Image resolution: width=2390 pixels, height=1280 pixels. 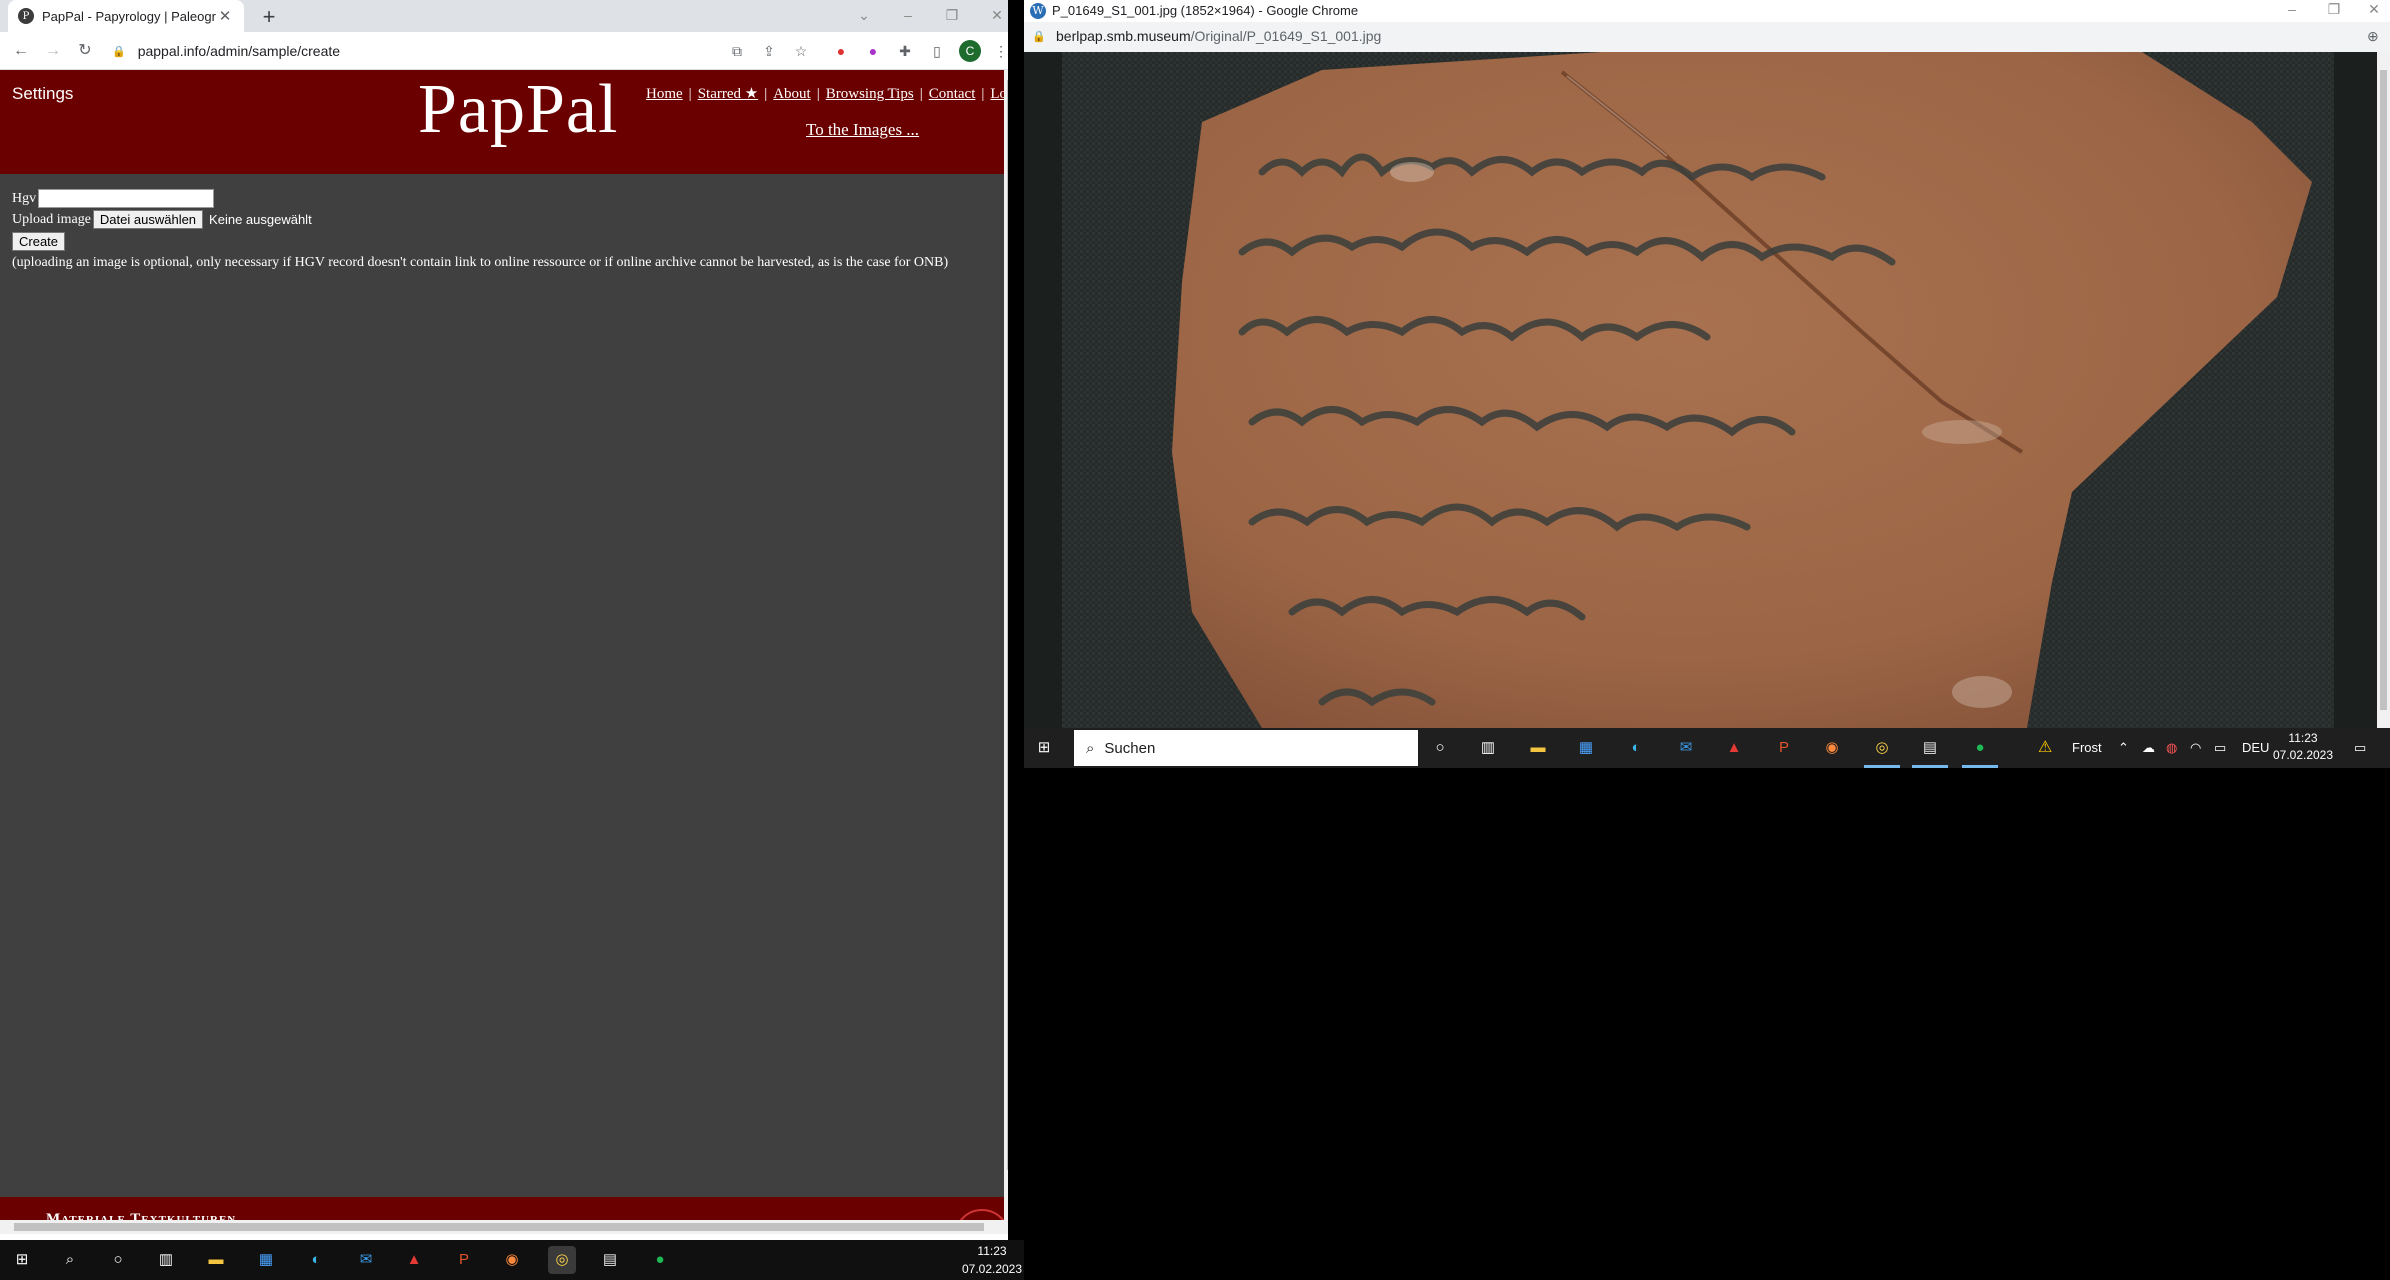 What do you see at coordinates (126, 198) in the screenshot?
I see `hgv-input` at bounding box center [126, 198].